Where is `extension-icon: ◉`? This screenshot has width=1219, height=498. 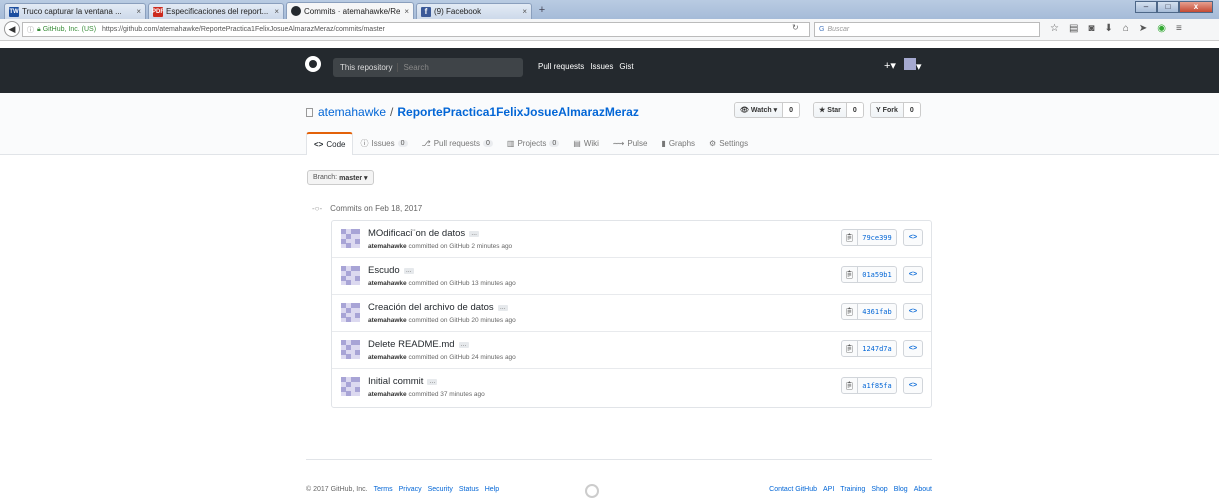 extension-icon: ◉ is located at coordinates (1161, 28).